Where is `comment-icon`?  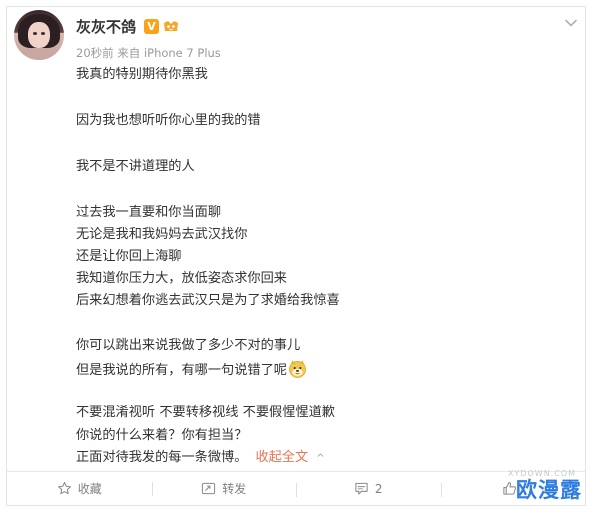
comment-icon is located at coordinates (361, 488).